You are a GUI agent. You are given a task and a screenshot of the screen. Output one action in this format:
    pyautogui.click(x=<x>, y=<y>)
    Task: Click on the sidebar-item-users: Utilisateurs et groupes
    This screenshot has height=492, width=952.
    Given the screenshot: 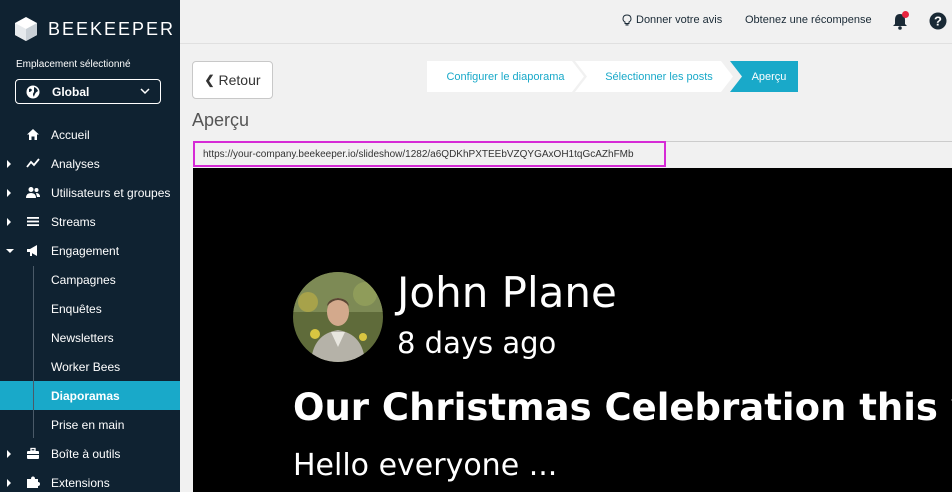 What is the action you would take?
    pyautogui.click(x=90, y=192)
    